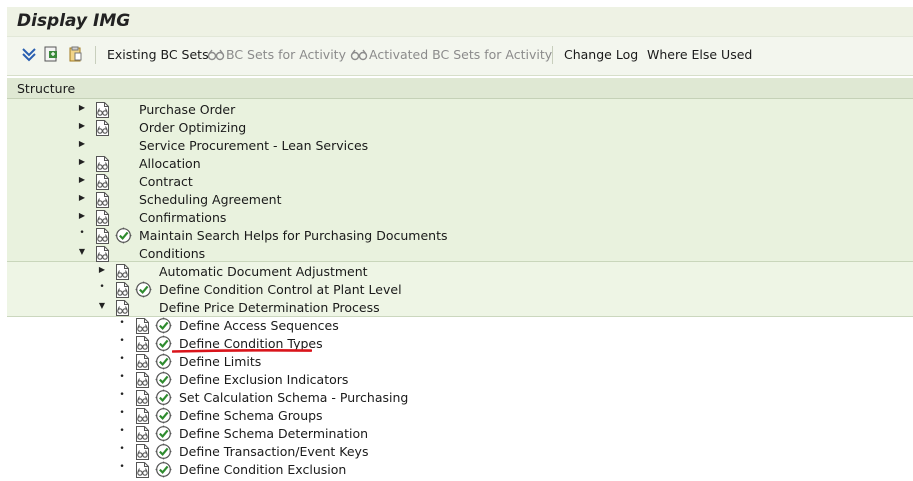 Image resolution: width=913 pixels, height=481 pixels. What do you see at coordinates (253, 145) in the screenshot?
I see `tree-node-label: Service Procurement - Lean Services` at bounding box center [253, 145].